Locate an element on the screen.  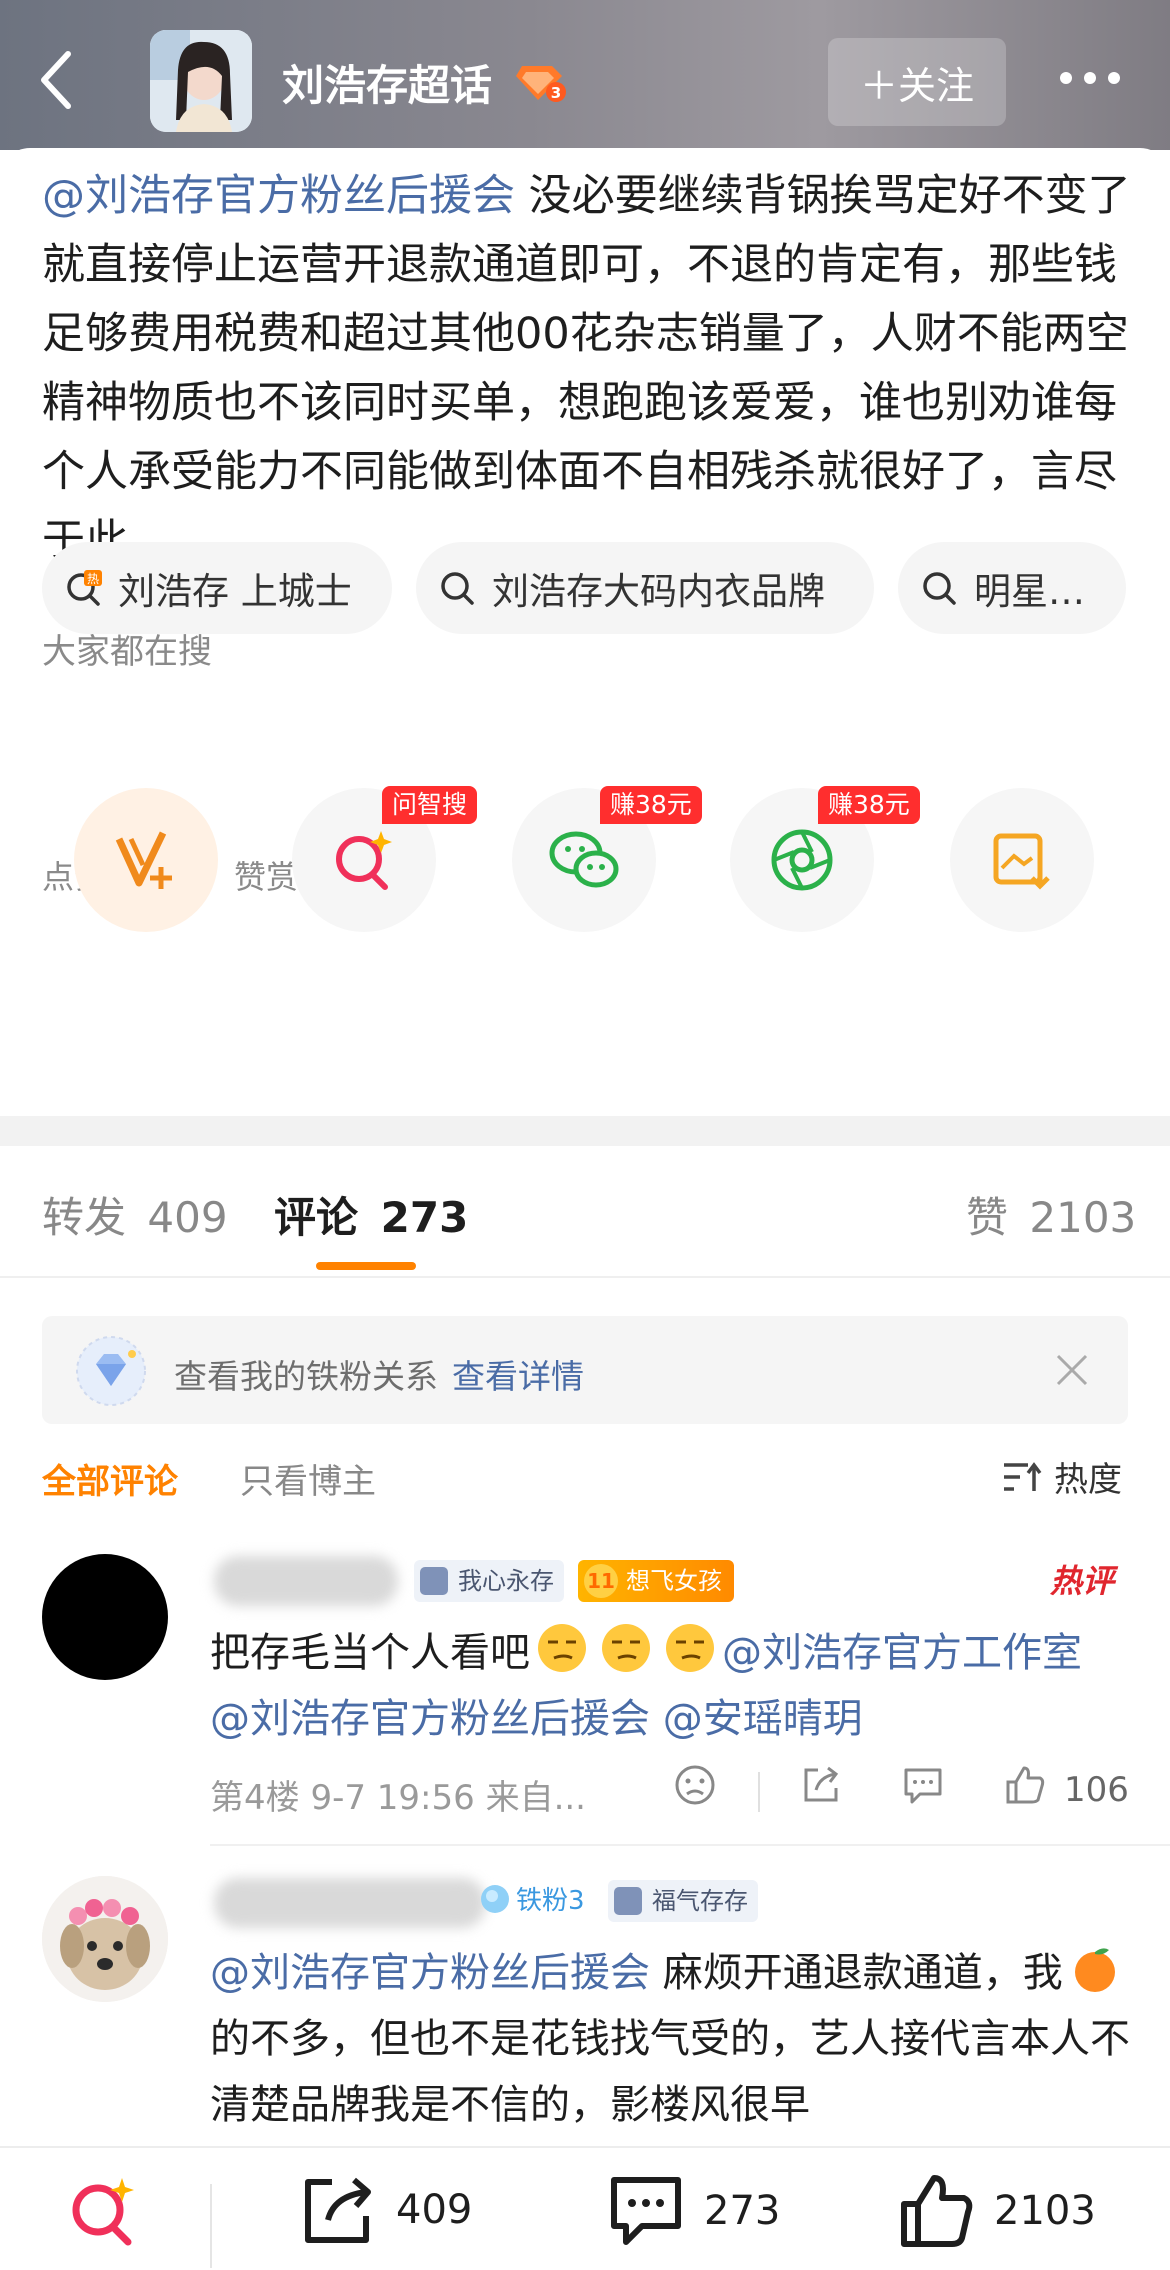
level-badge: 11 想飞女孩 is located at coordinates (656, 1581).